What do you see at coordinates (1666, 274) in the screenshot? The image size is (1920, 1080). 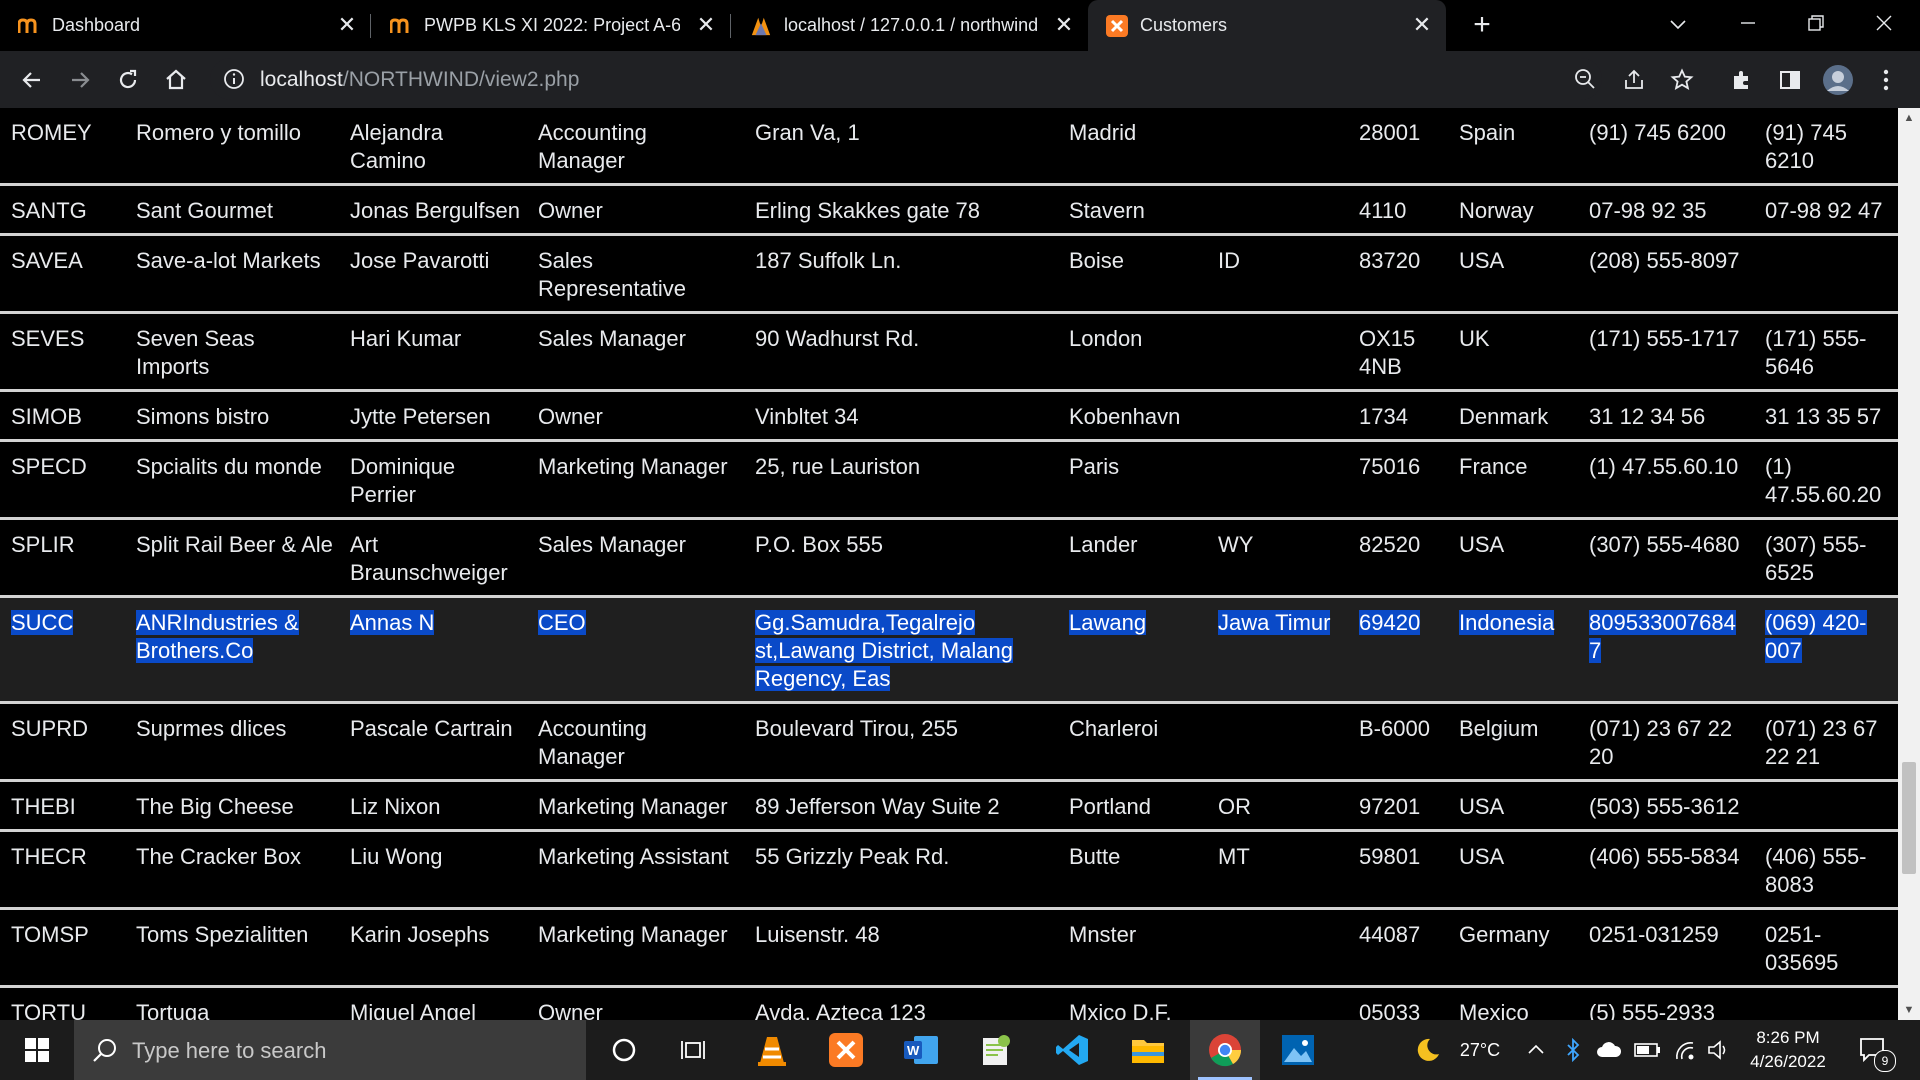 I see `table-cell: (208) 555-8097` at bounding box center [1666, 274].